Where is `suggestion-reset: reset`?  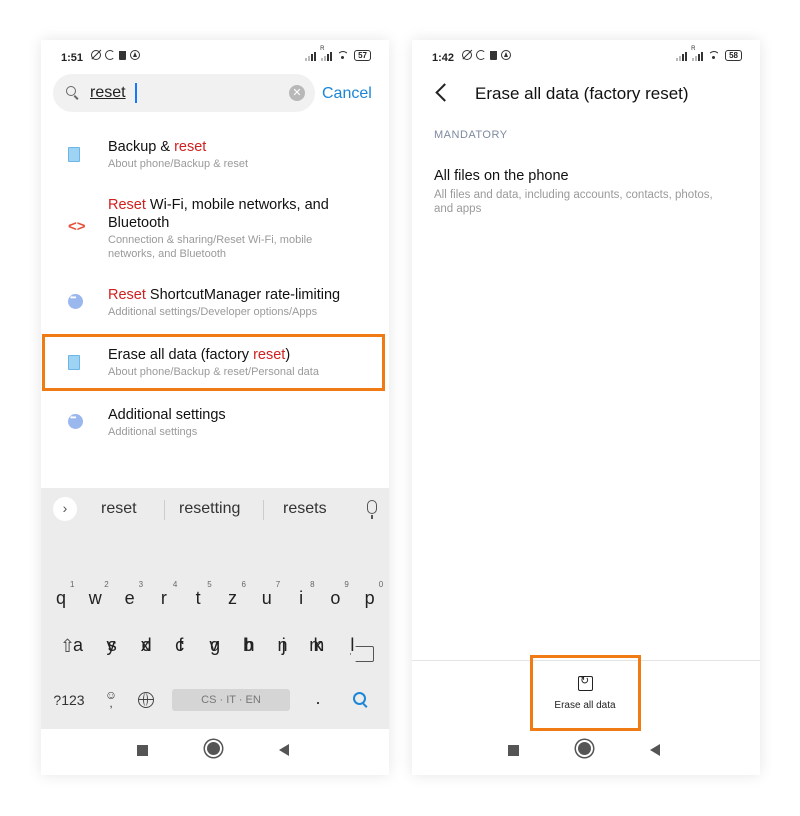
suggestion-reset: reset is located at coordinates (119, 509).